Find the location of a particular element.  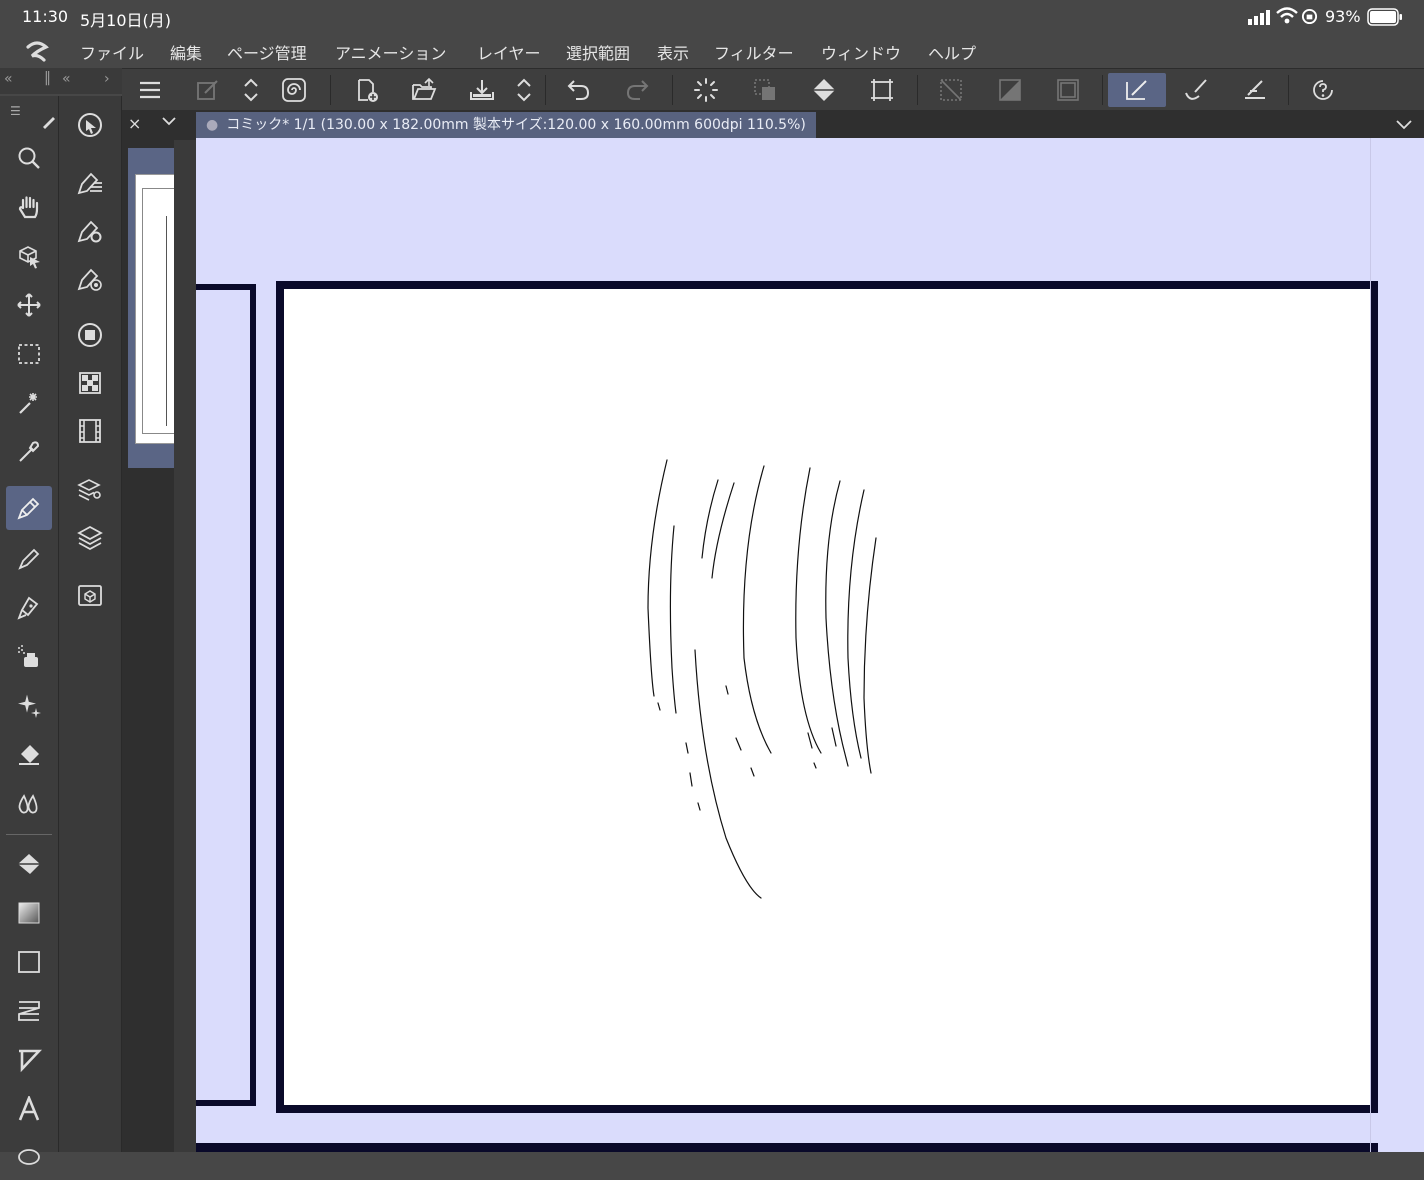

pen-small-icon is located at coordinates (49, 123).